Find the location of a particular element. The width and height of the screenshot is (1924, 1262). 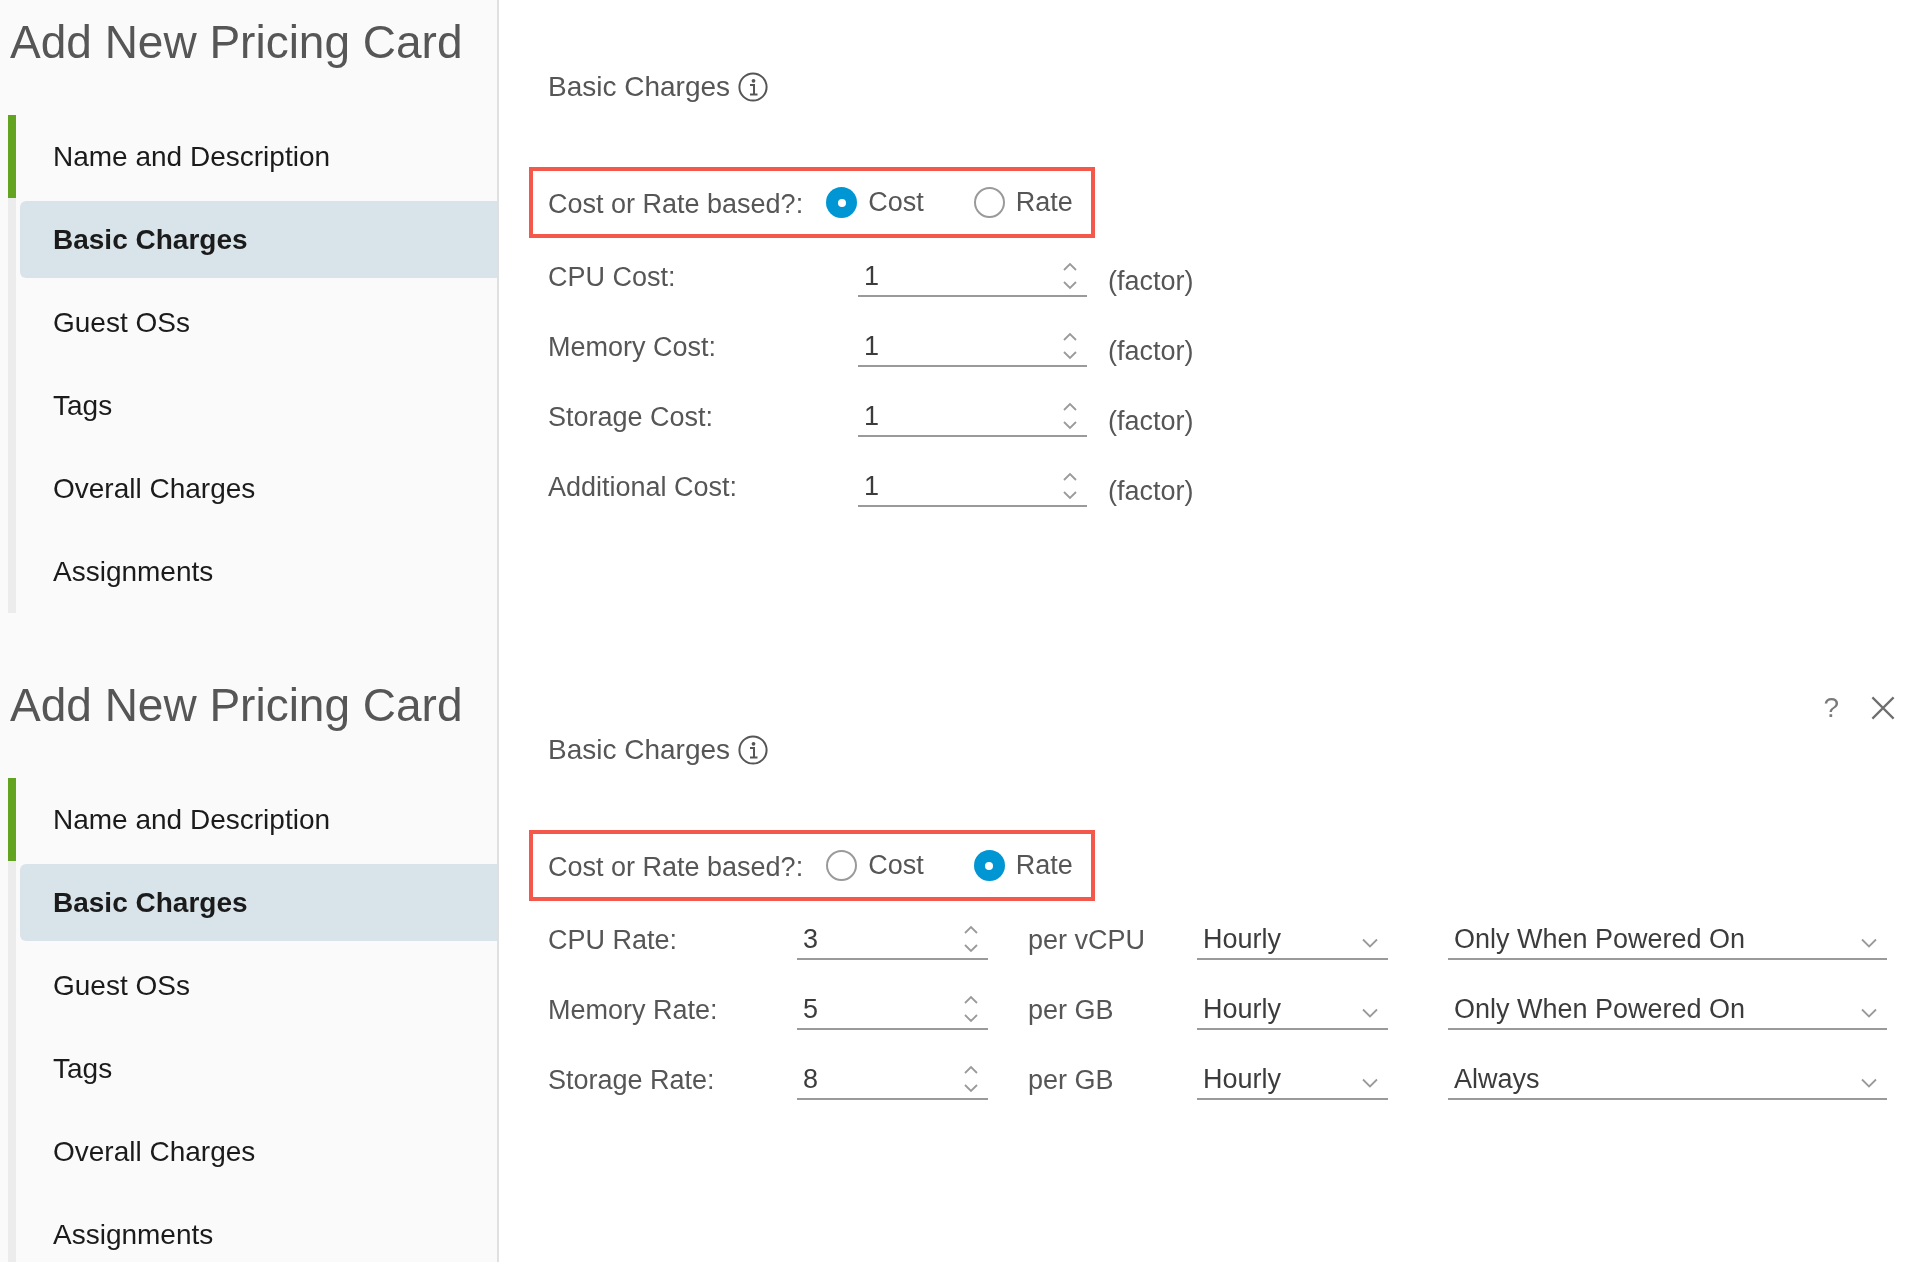

field-label: Memory Cost: is located at coordinates (633, 347).